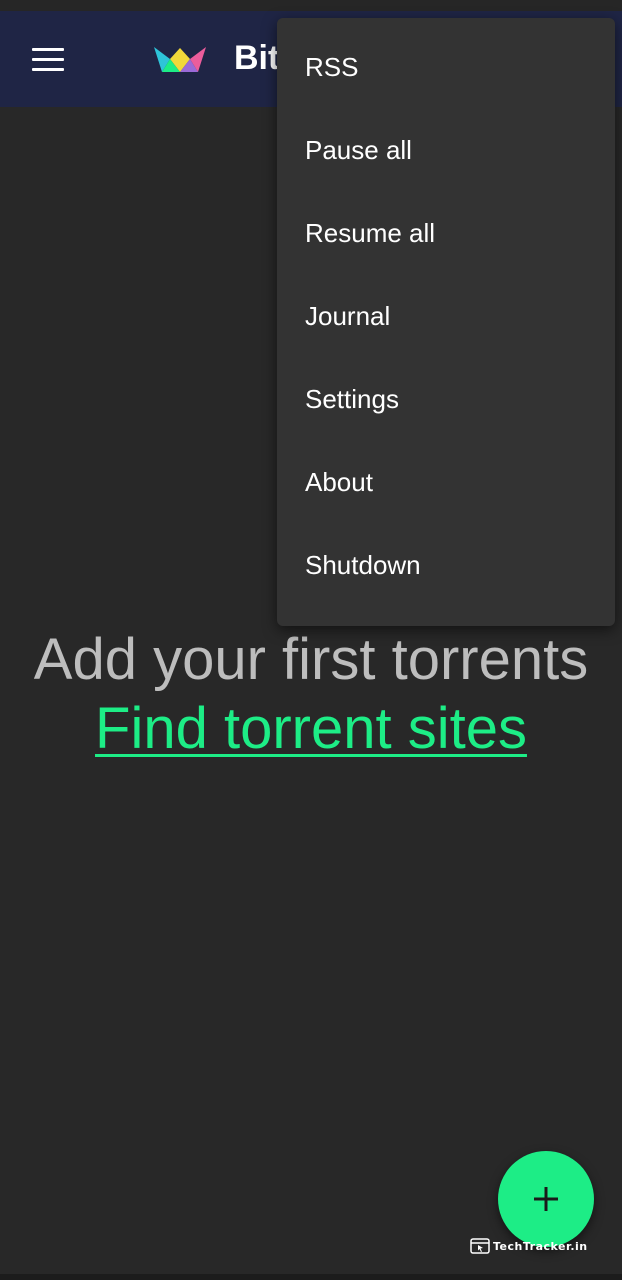  What do you see at coordinates (446, 150) in the screenshot?
I see `menu-item-pause-all: Pause all` at bounding box center [446, 150].